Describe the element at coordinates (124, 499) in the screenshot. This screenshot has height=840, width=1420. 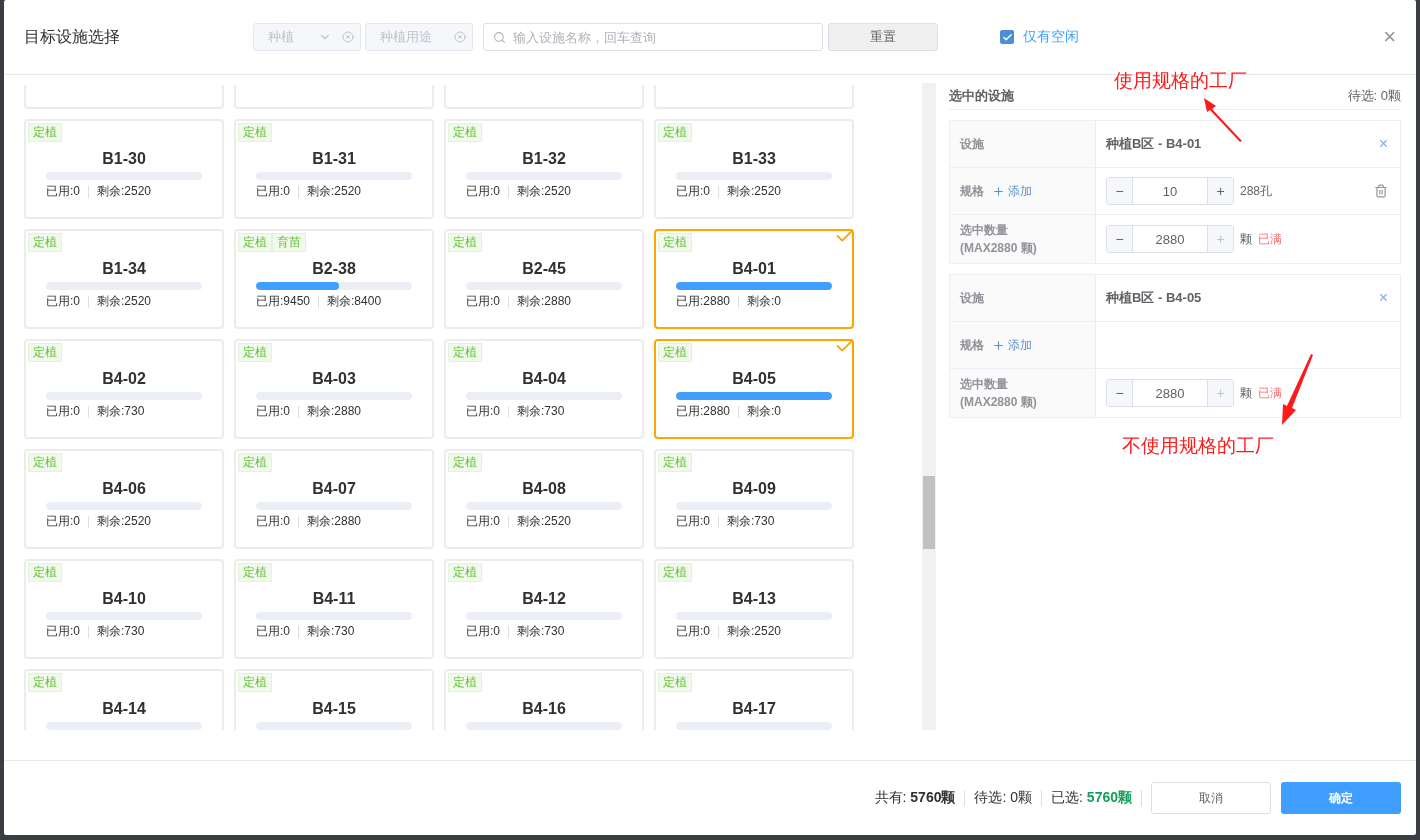
I see `facility-card: 定植 B4-06 已用:0 剩余:2520` at that location.